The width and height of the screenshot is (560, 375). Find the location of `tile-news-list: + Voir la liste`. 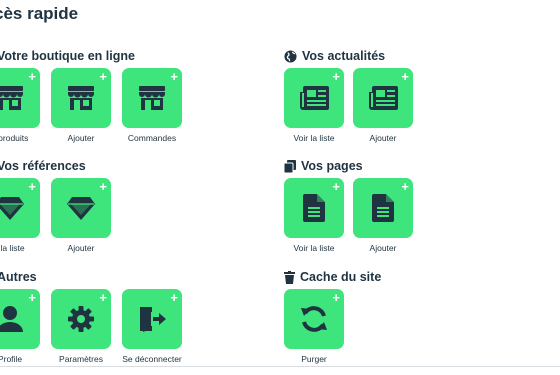

tile-news-list: + Voir la liste is located at coordinates (314, 105).